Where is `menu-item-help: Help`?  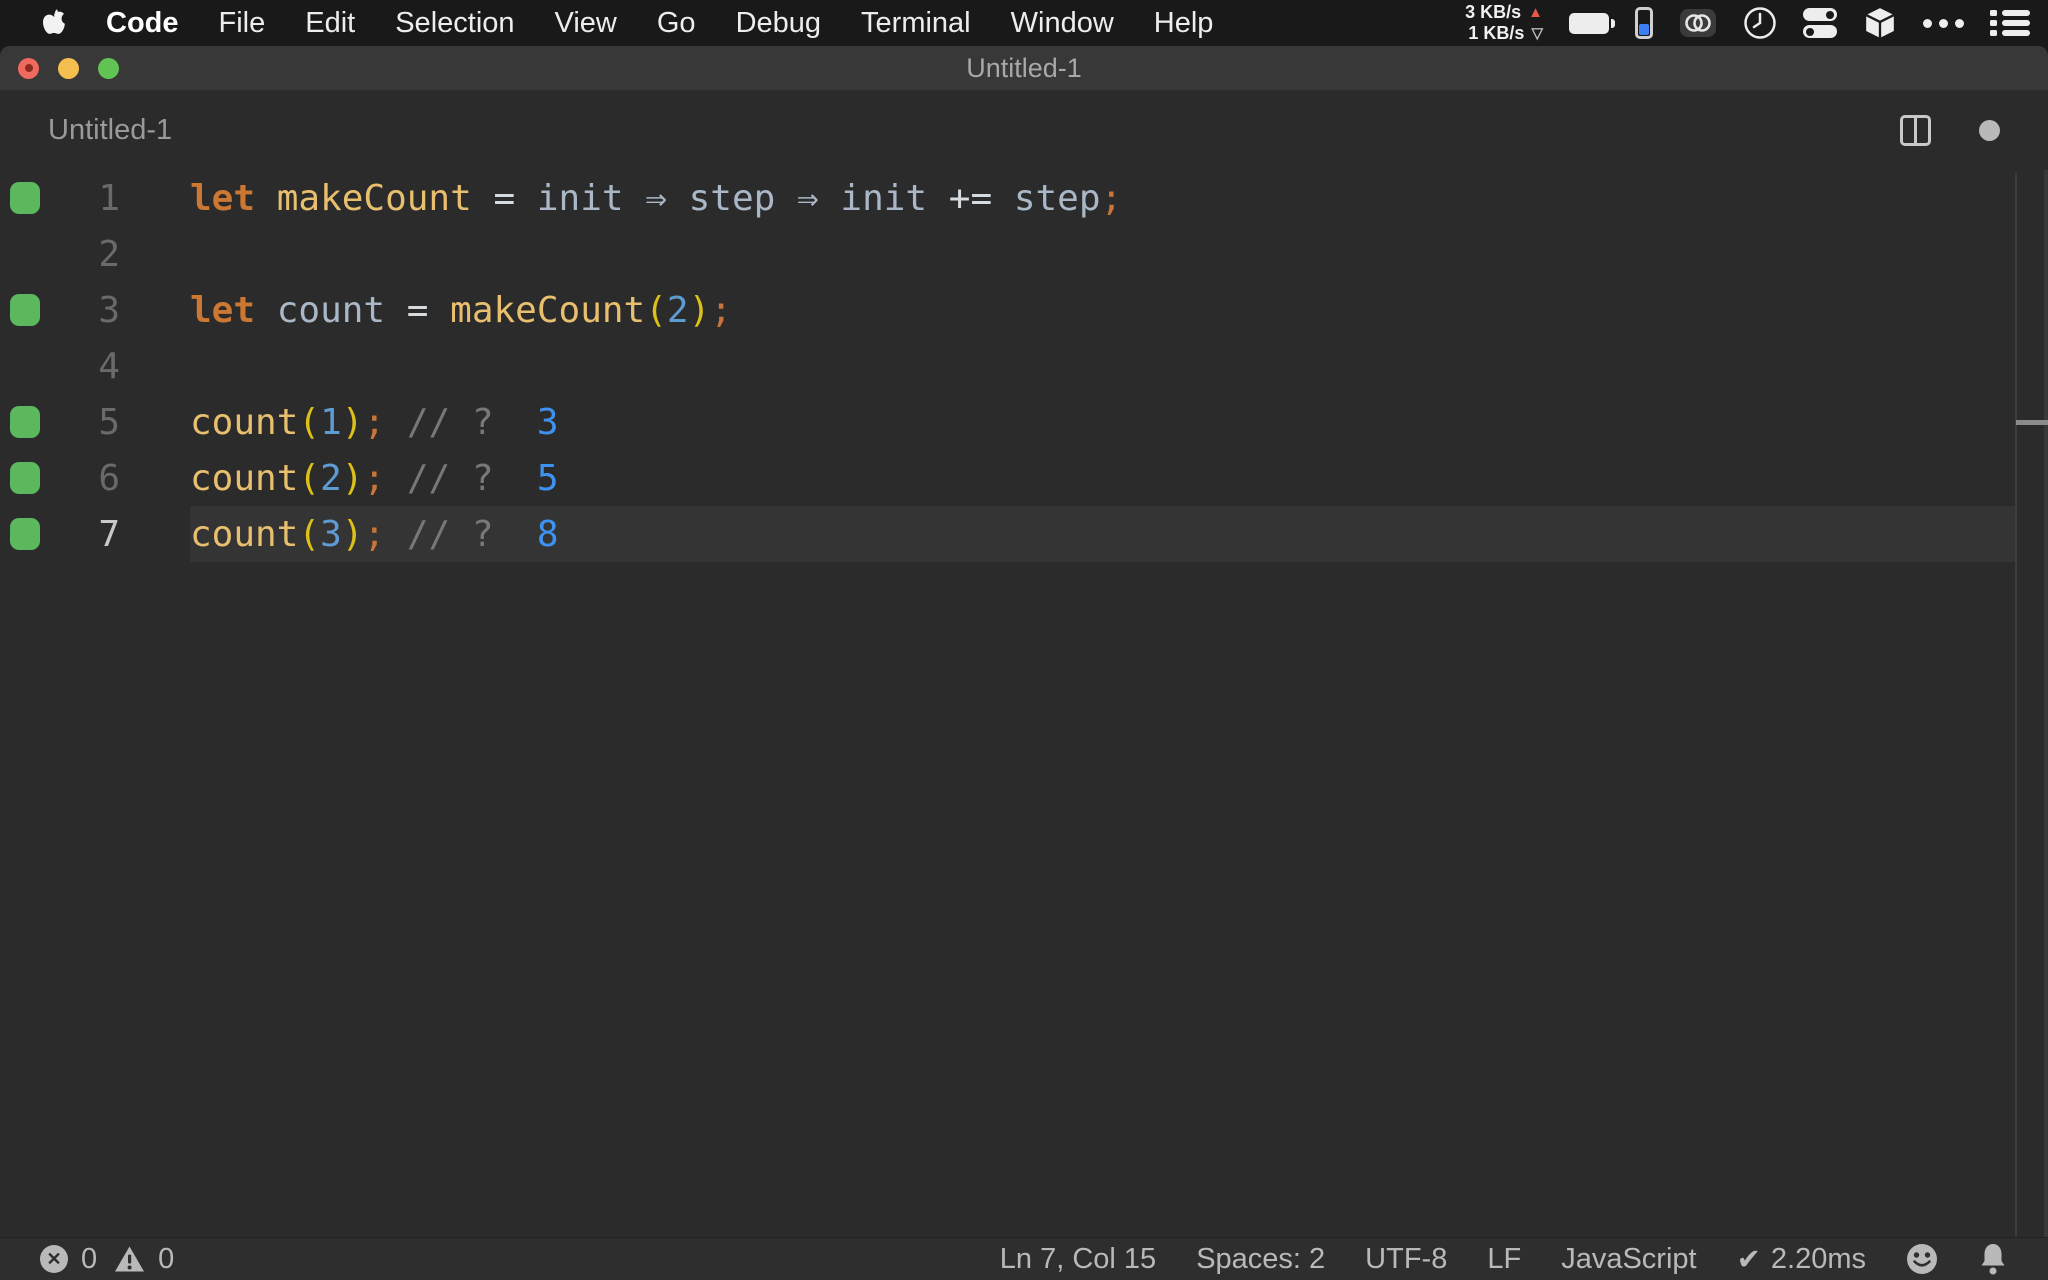 menu-item-help: Help is located at coordinates (1184, 23).